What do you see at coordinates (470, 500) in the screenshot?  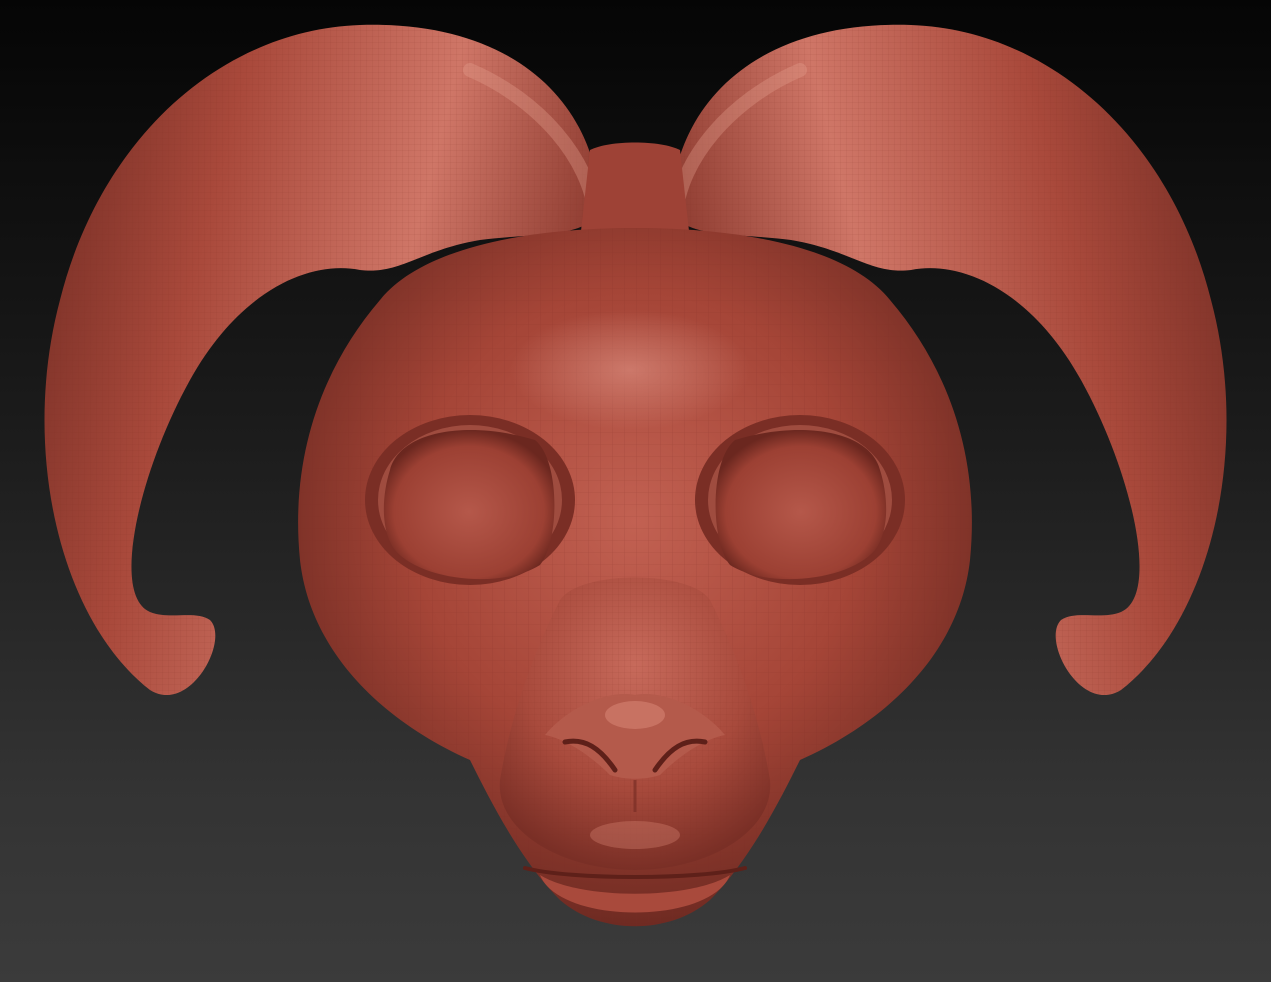 I see `left-eye-socket` at bounding box center [470, 500].